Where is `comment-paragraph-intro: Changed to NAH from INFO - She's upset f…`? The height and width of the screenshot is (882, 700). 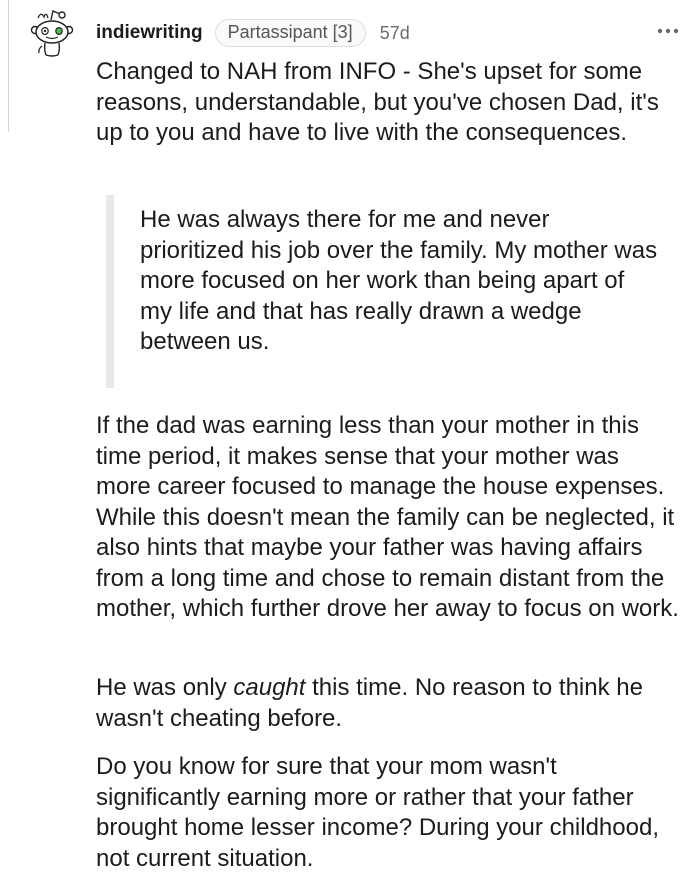 comment-paragraph-intro: Changed to NAH from INFO - She's upset f… is located at coordinates (377, 102).